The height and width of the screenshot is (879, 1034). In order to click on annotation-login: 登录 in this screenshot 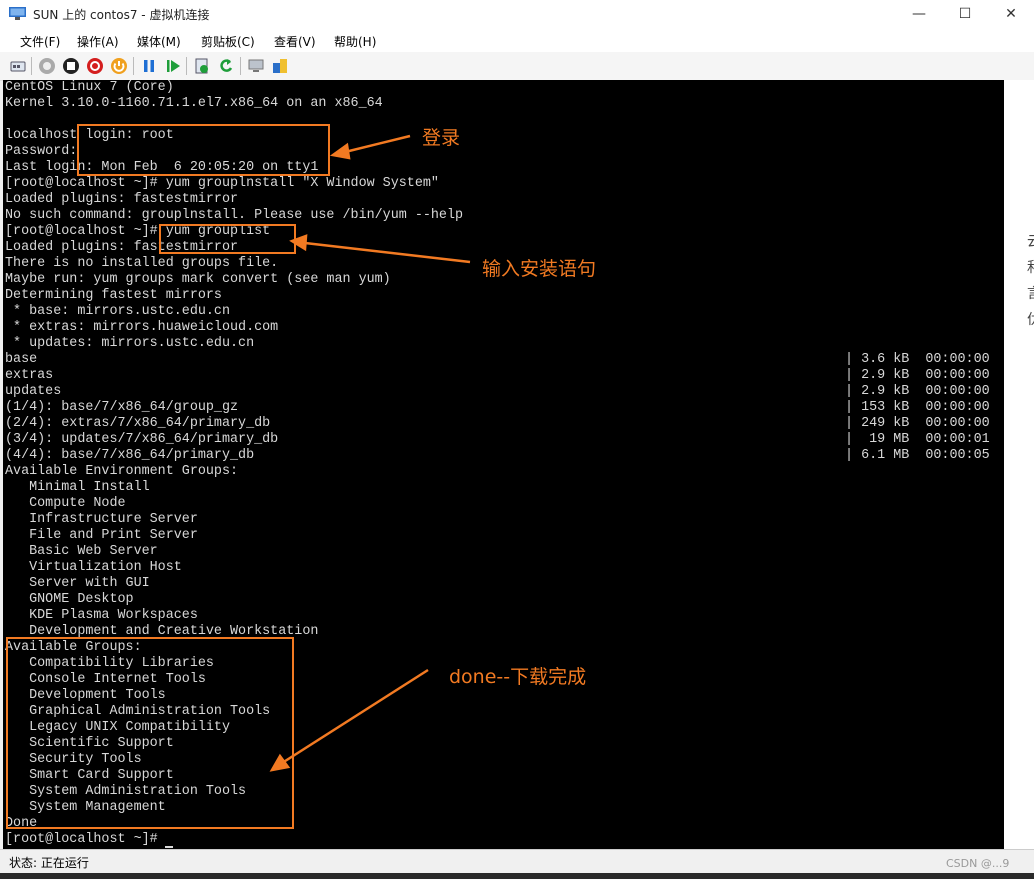, I will do `click(441, 138)`.